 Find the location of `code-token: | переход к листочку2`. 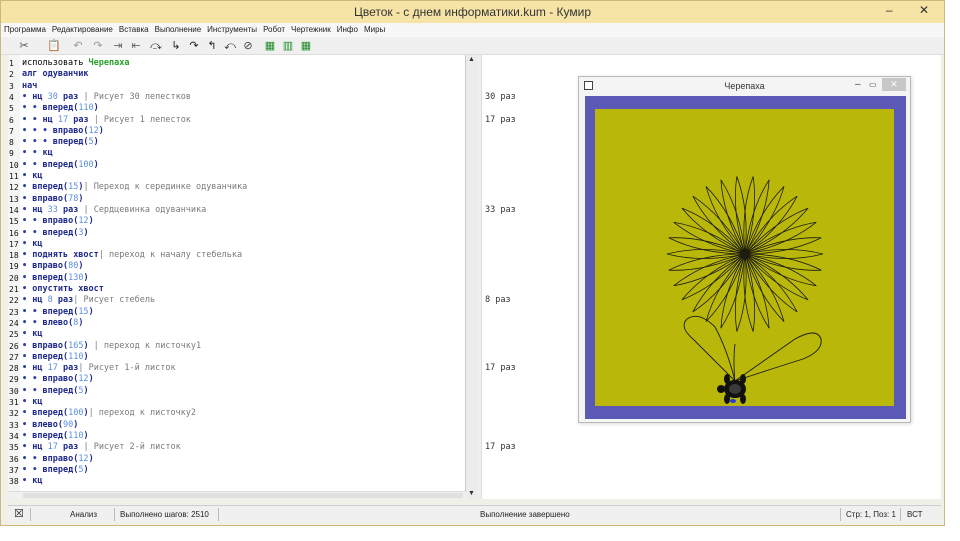

code-token: | переход к листочку2 is located at coordinates (142, 413).